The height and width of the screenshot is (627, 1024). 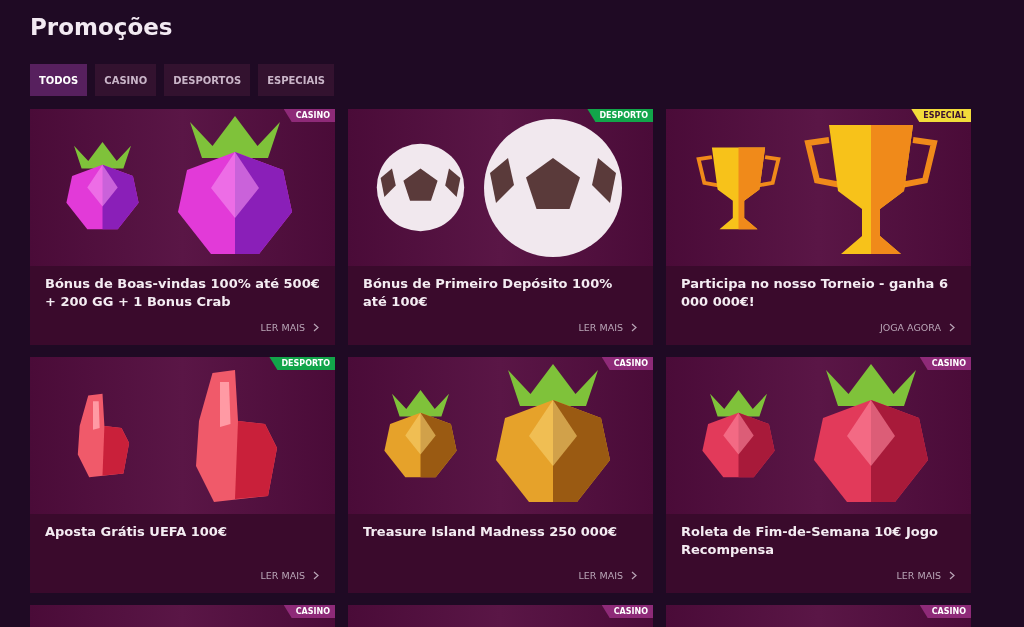 What do you see at coordinates (182, 293) in the screenshot?
I see `promo-title: Bónus de Boas-vindas 100% até 500€ + 200 GG + 1 Bonus Crab` at bounding box center [182, 293].